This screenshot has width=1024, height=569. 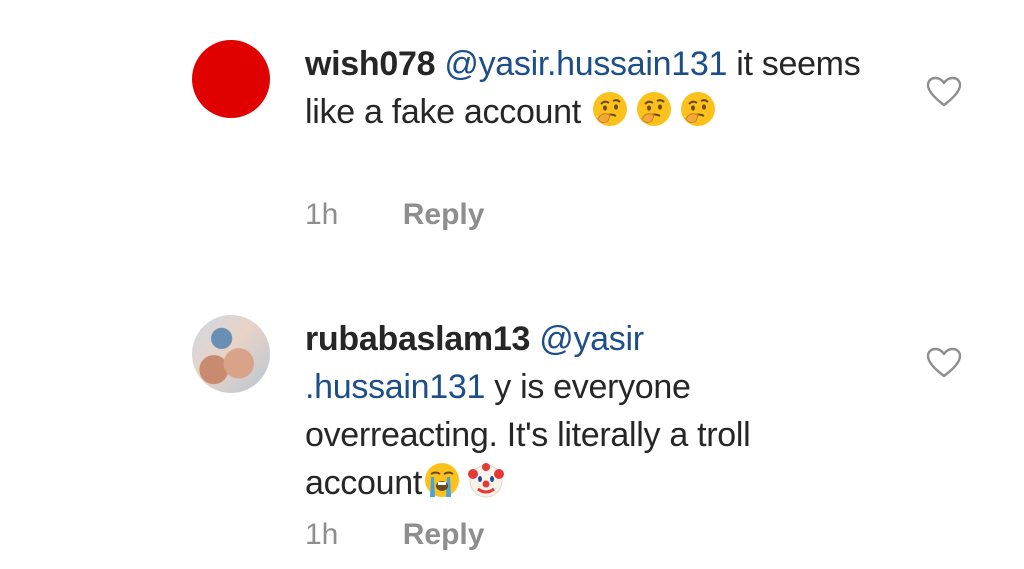 I want to click on comment-mention: @yasir.hussain131, so click(x=585, y=64).